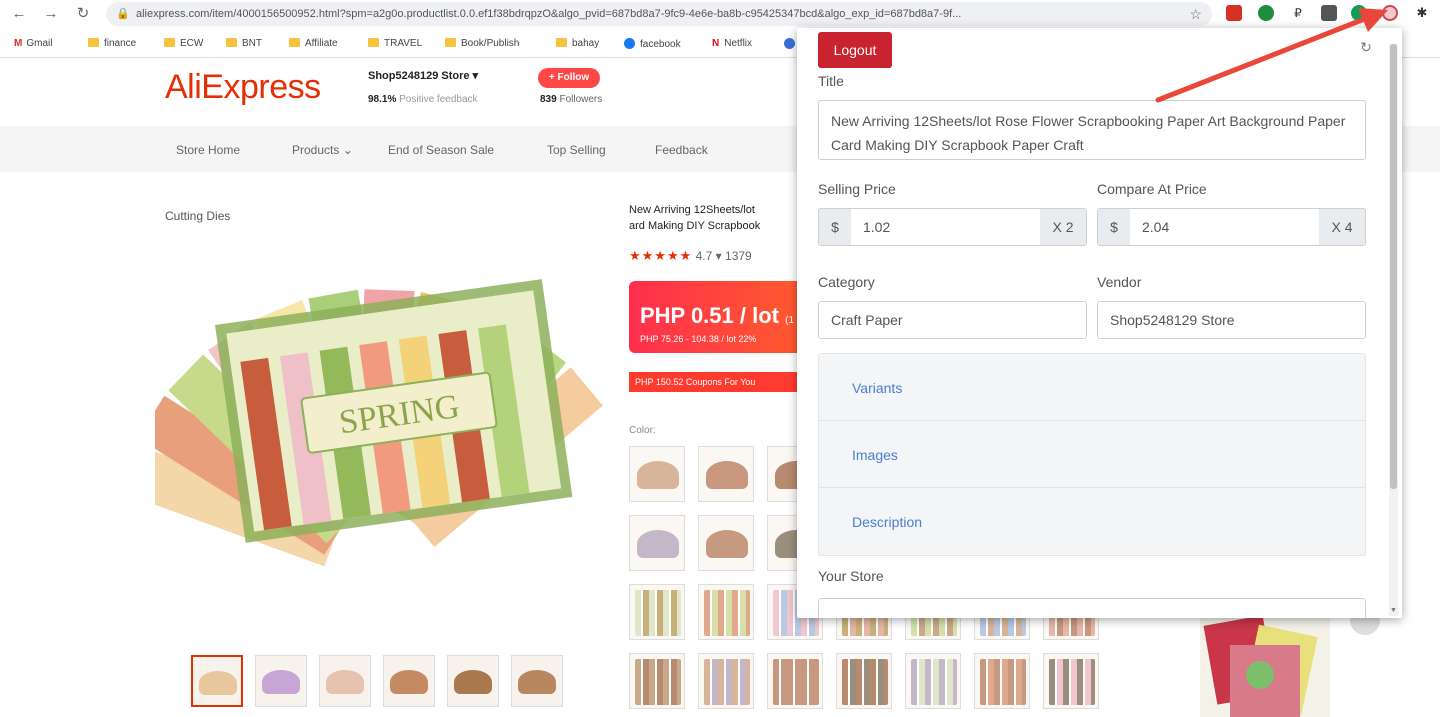 The image size is (1440, 717). What do you see at coordinates (661, 255) in the screenshot?
I see `rating-stars-icon: ★★★★★` at bounding box center [661, 255].